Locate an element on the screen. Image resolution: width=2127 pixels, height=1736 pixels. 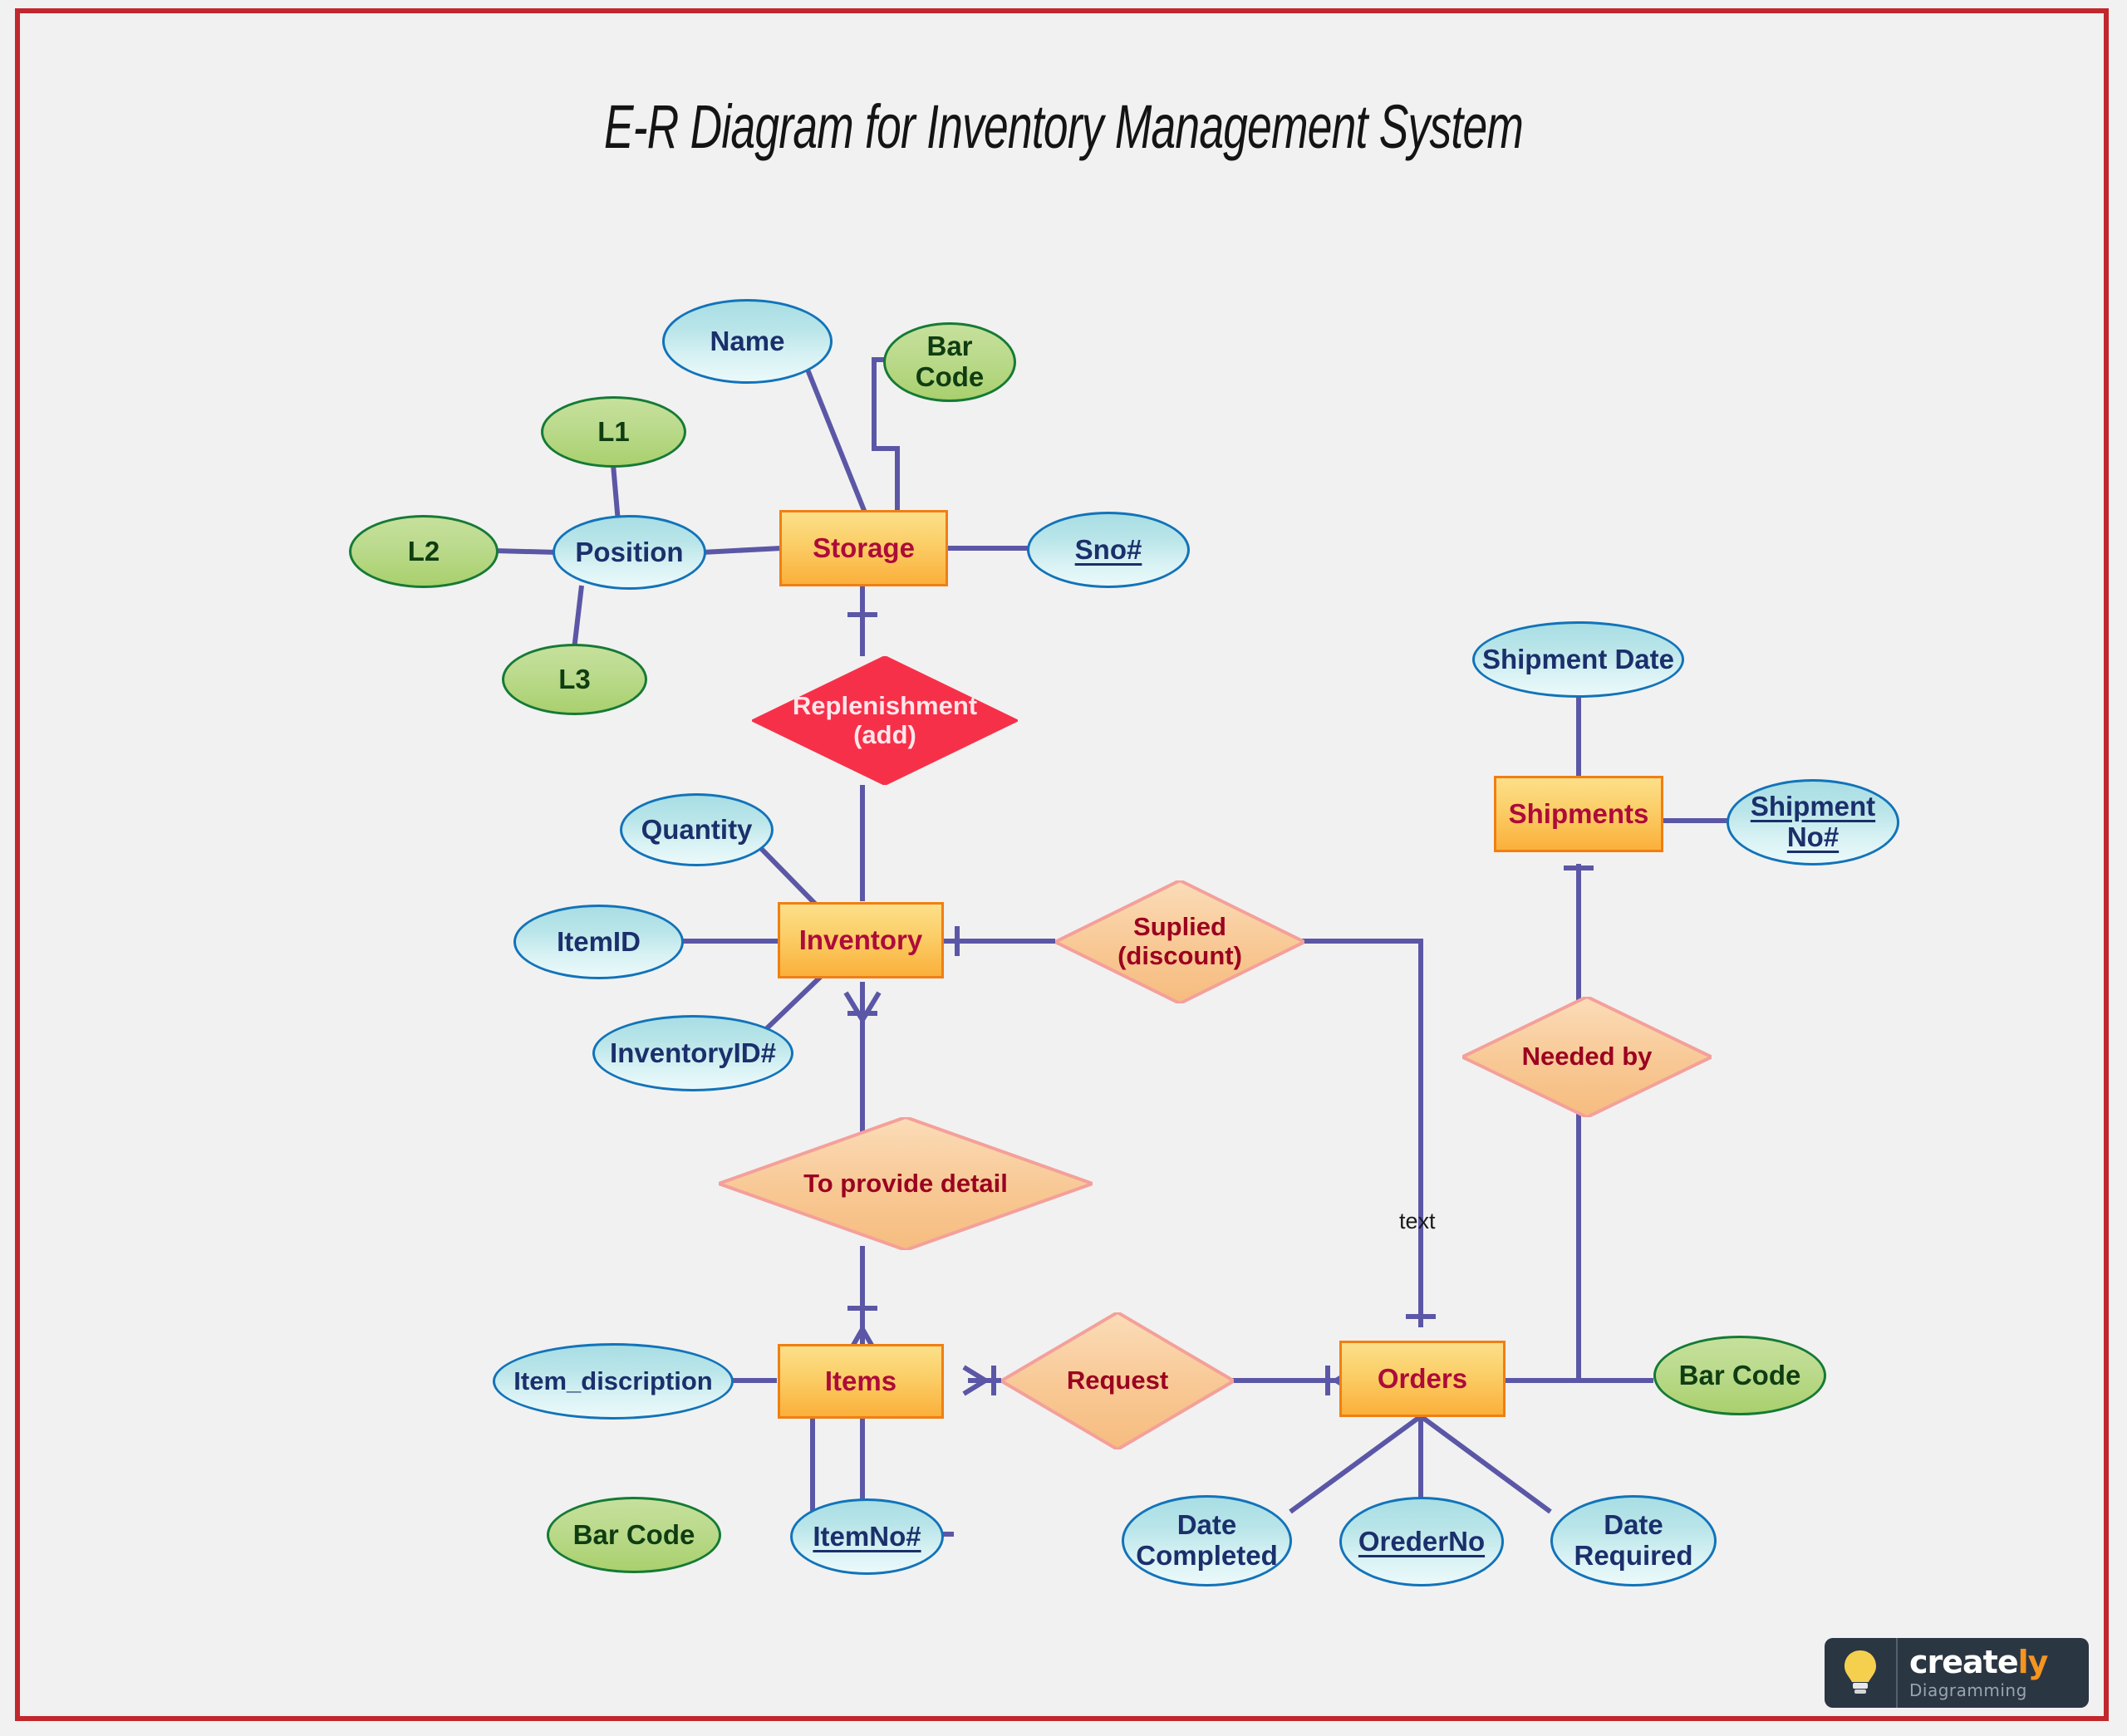
attribute-label: Shipment Date is located at coordinates (1578, 659).